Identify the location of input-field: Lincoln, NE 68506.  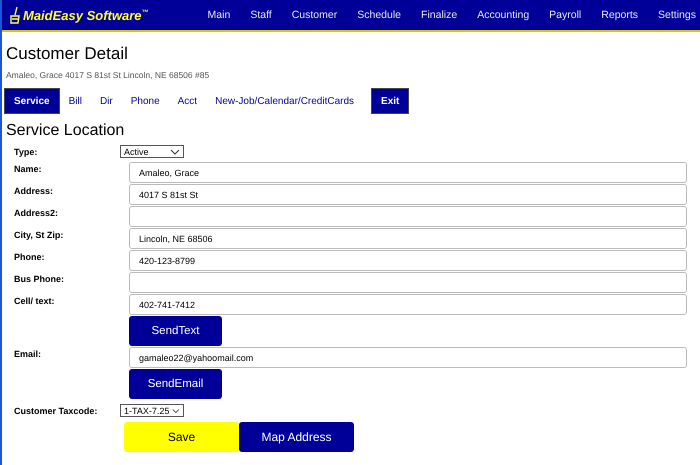
(408, 238).